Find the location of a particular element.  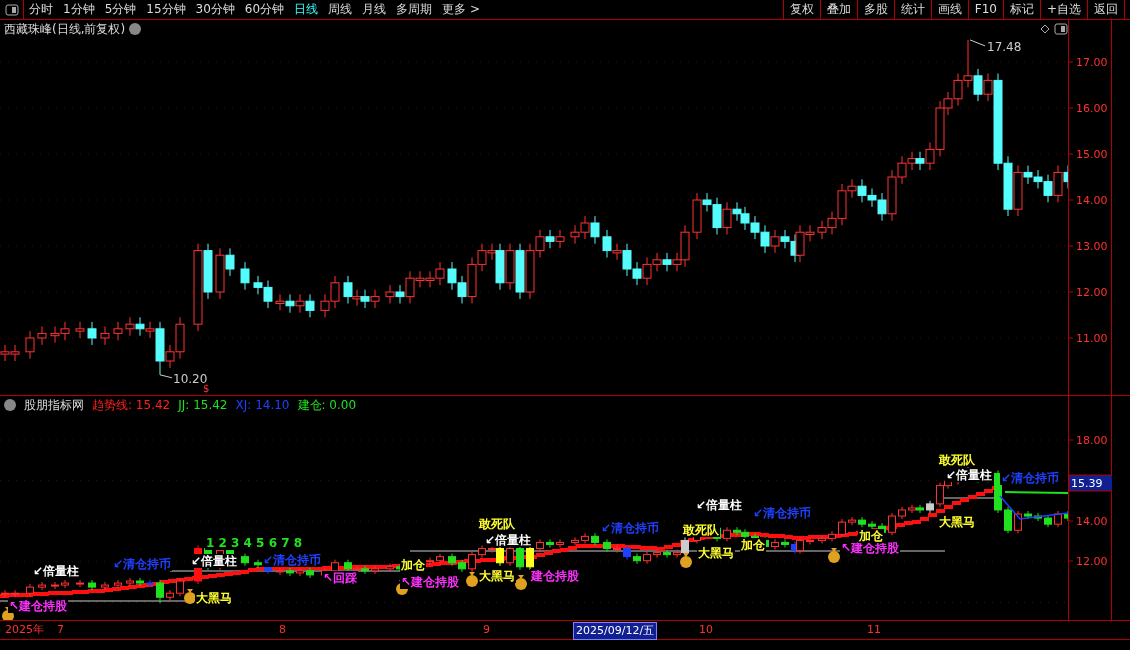

period-tab: 1分钟 is located at coordinates (79, 9).